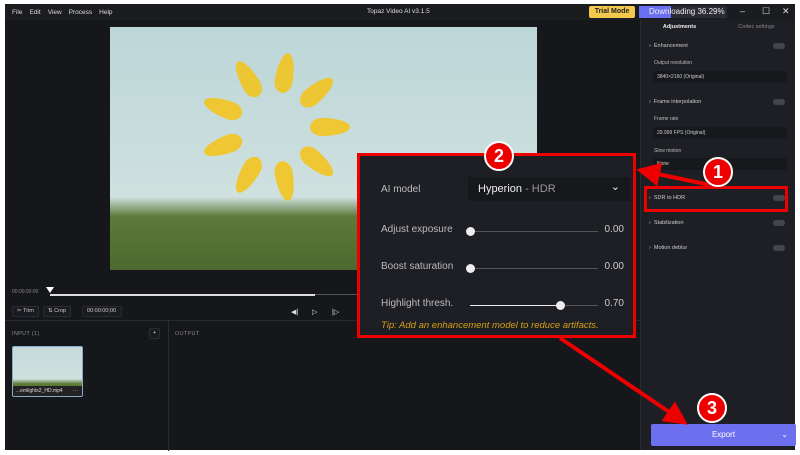 The image size is (800, 455). I want to click on annotation-badge-2: 2, so click(499, 156).